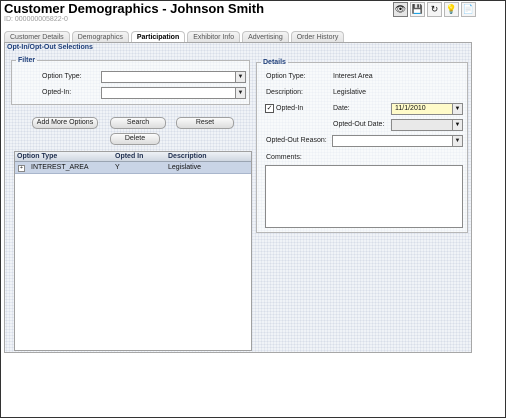 Image resolution: width=506 pixels, height=418 pixels. What do you see at coordinates (274, 62) in the screenshot?
I see `details-legend: Details` at bounding box center [274, 62].